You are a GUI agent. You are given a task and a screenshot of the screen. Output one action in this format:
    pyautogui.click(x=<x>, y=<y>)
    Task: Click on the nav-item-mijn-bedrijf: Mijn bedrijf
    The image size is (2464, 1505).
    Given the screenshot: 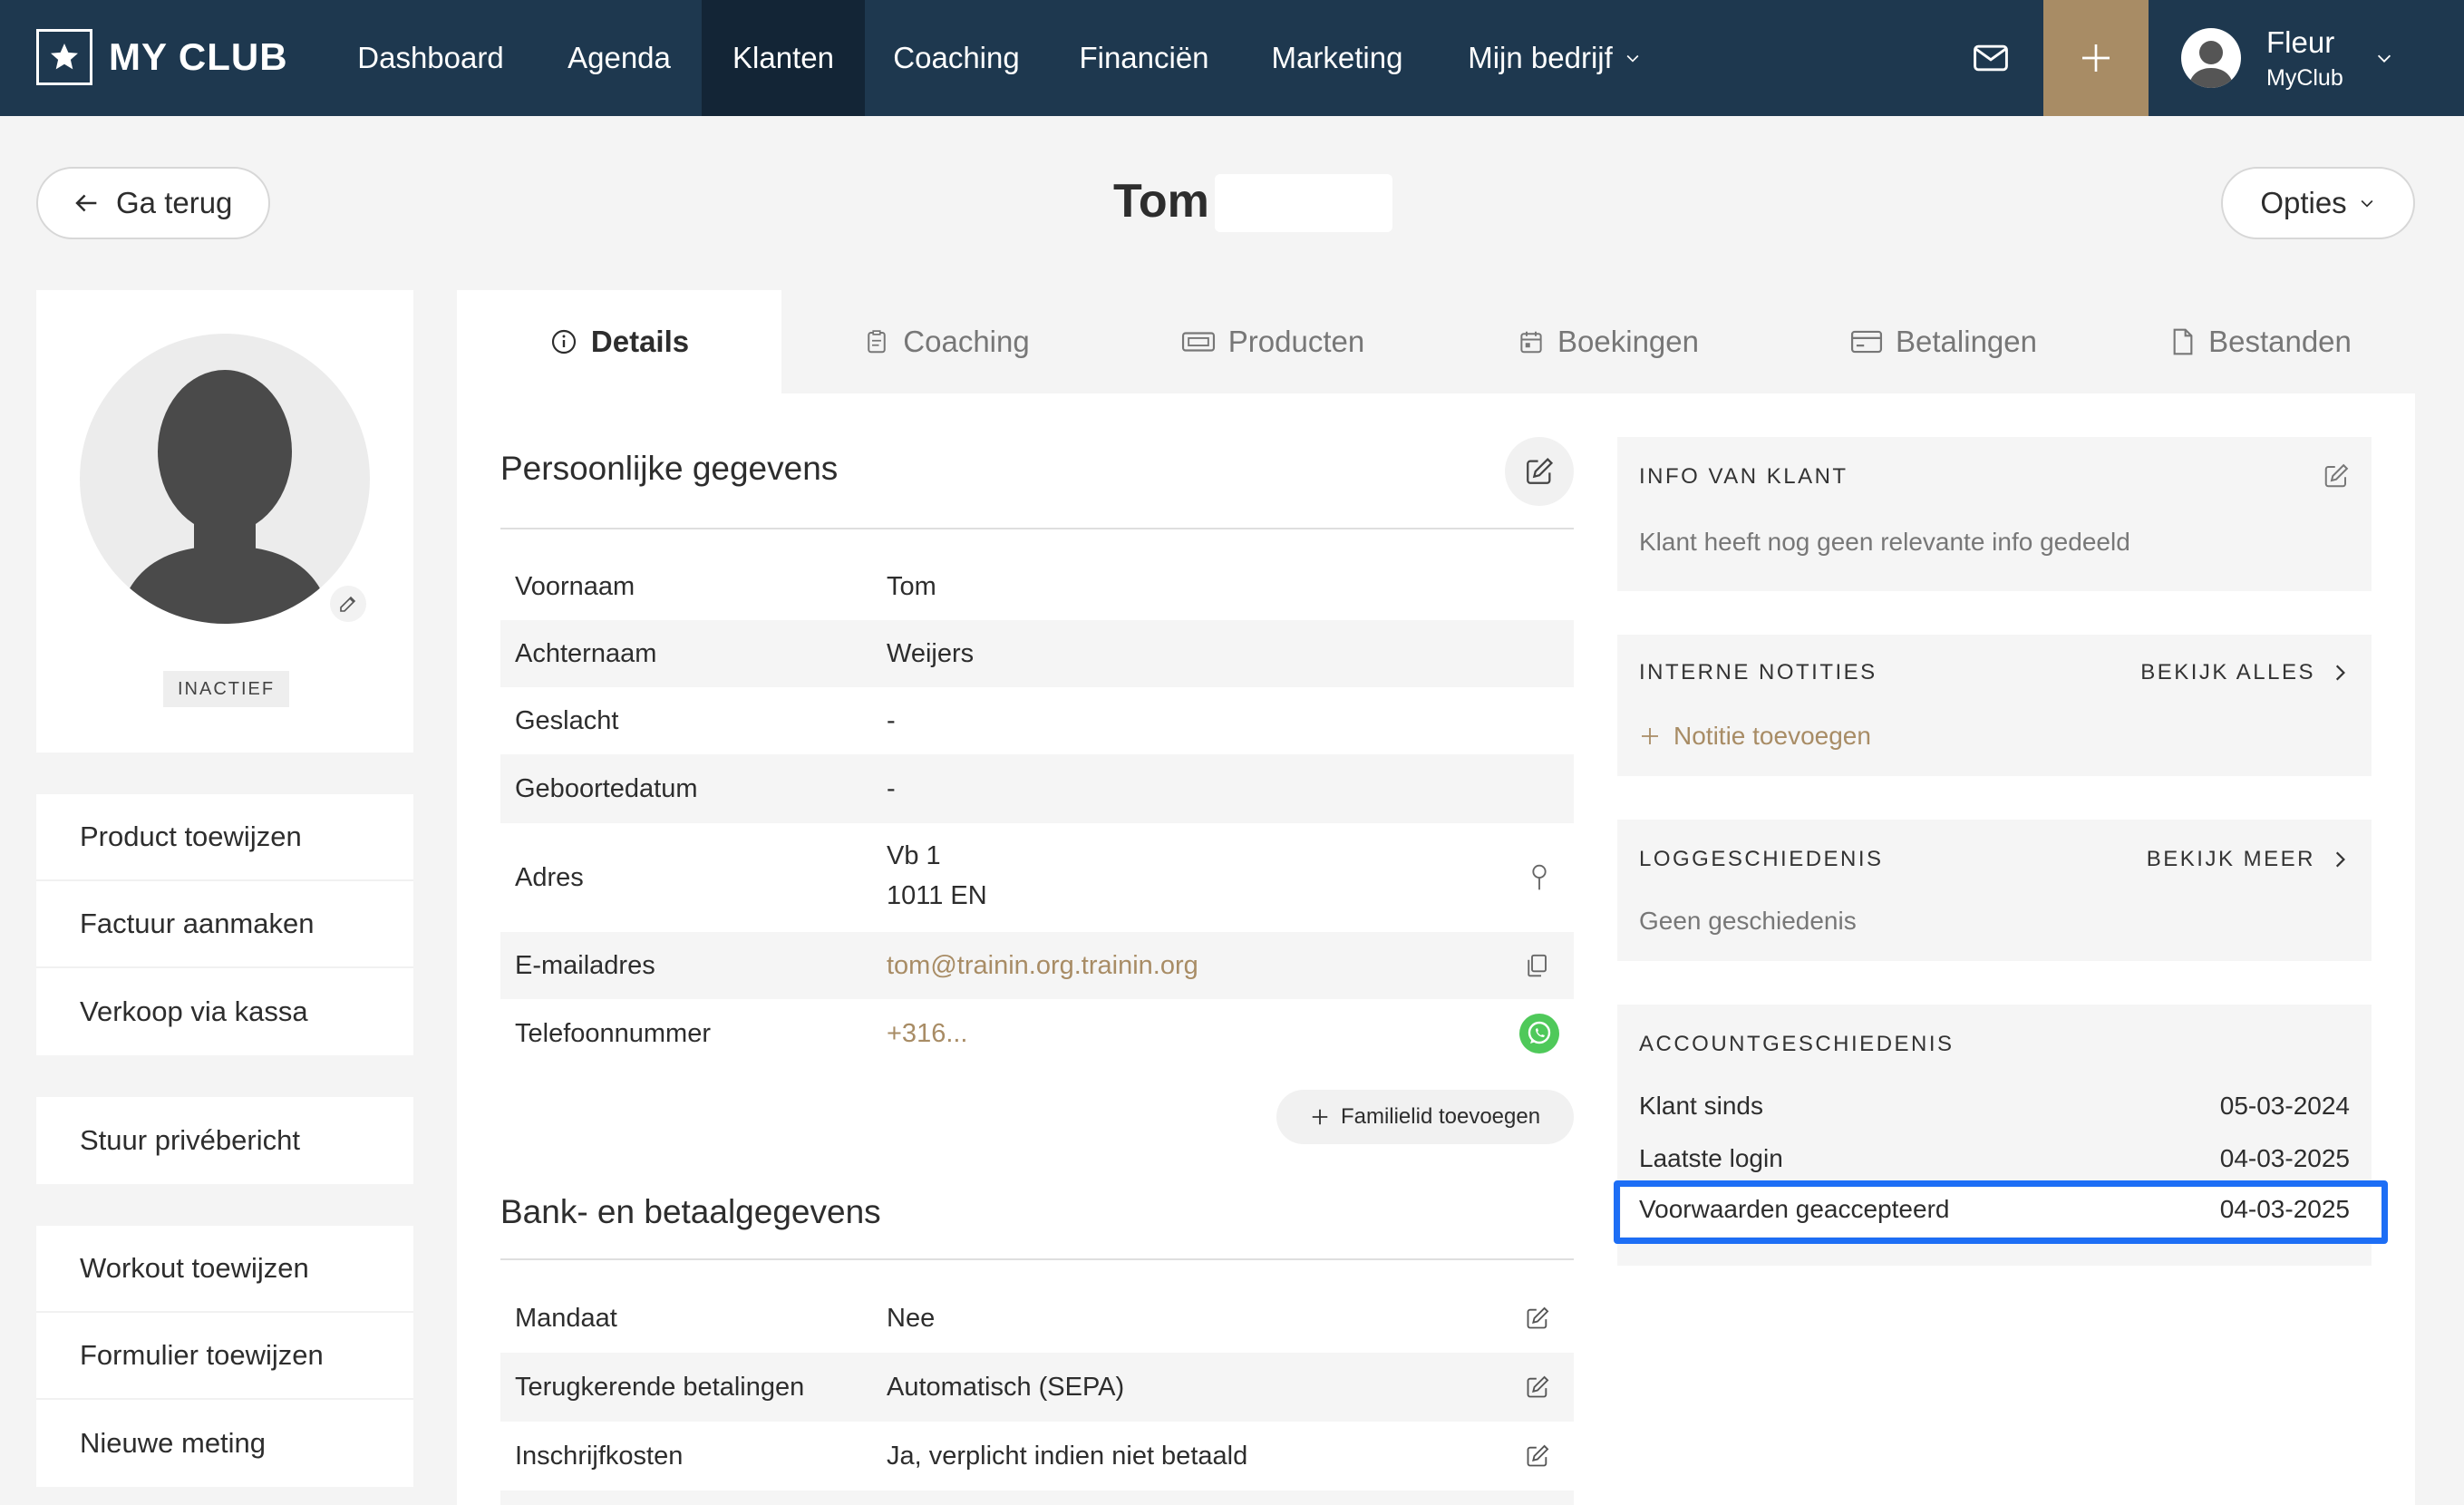 What is the action you would take?
    pyautogui.click(x=1554, y=58)
    